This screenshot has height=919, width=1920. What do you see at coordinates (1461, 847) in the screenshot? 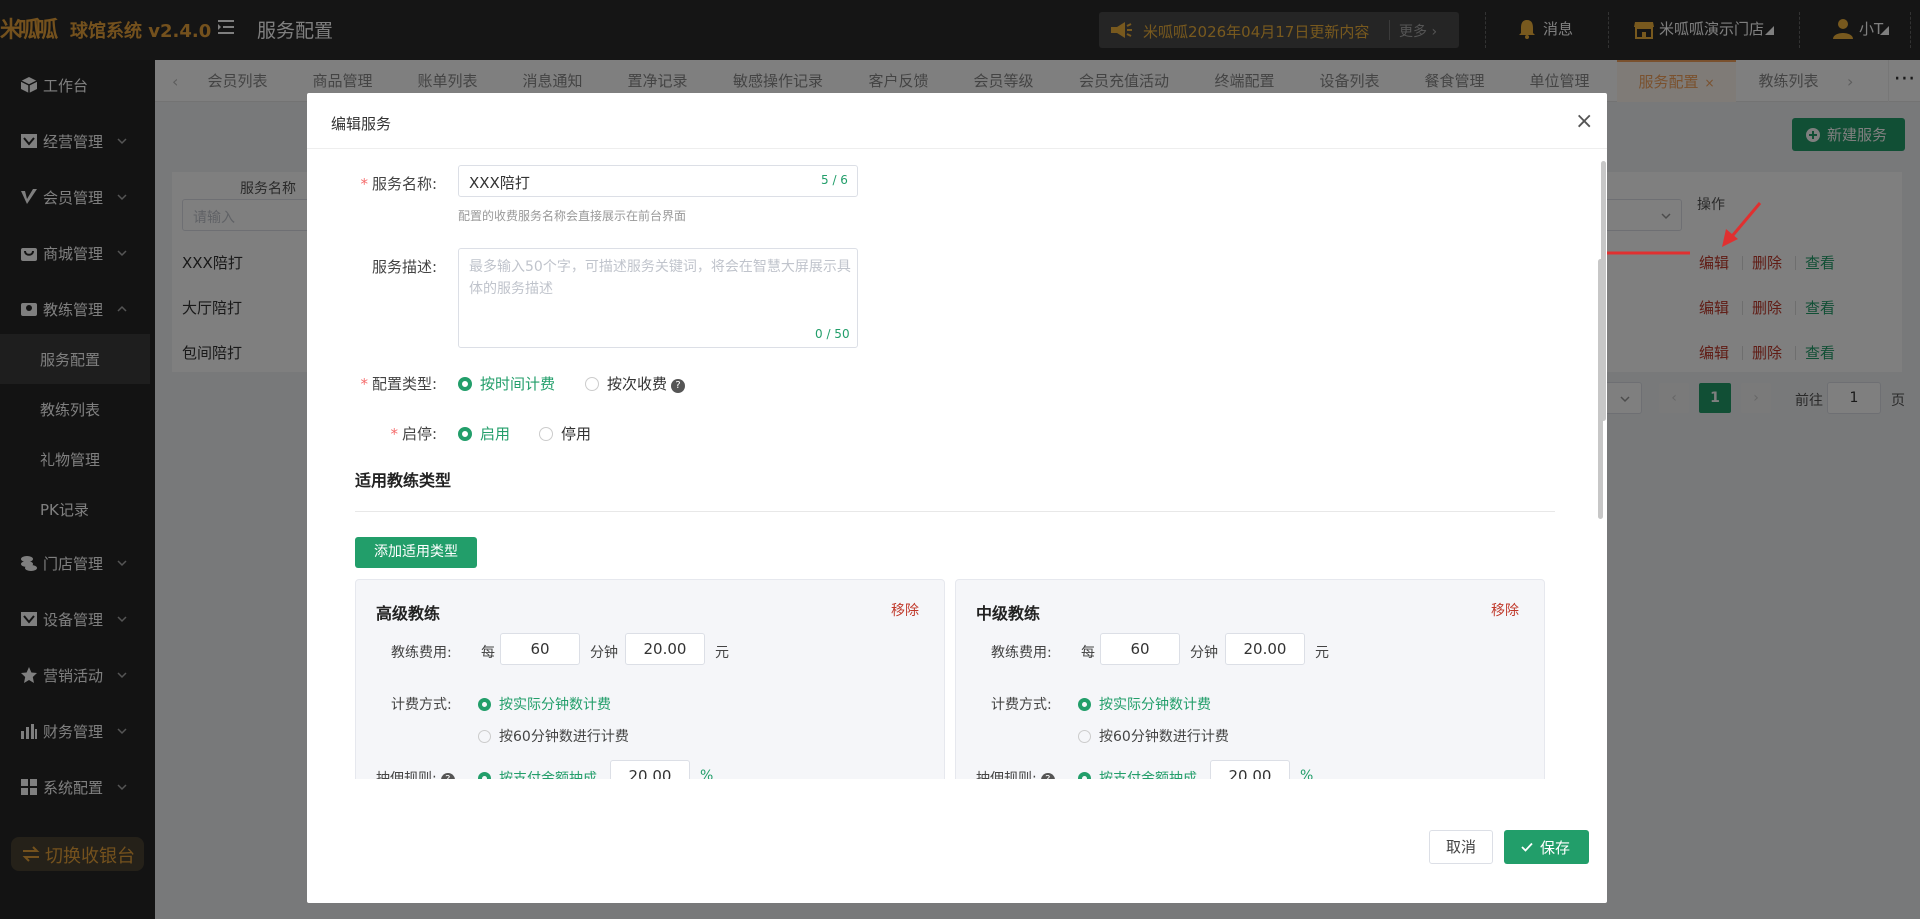
I see `cancel-button: 取消` at bounding box center [1461, 847].